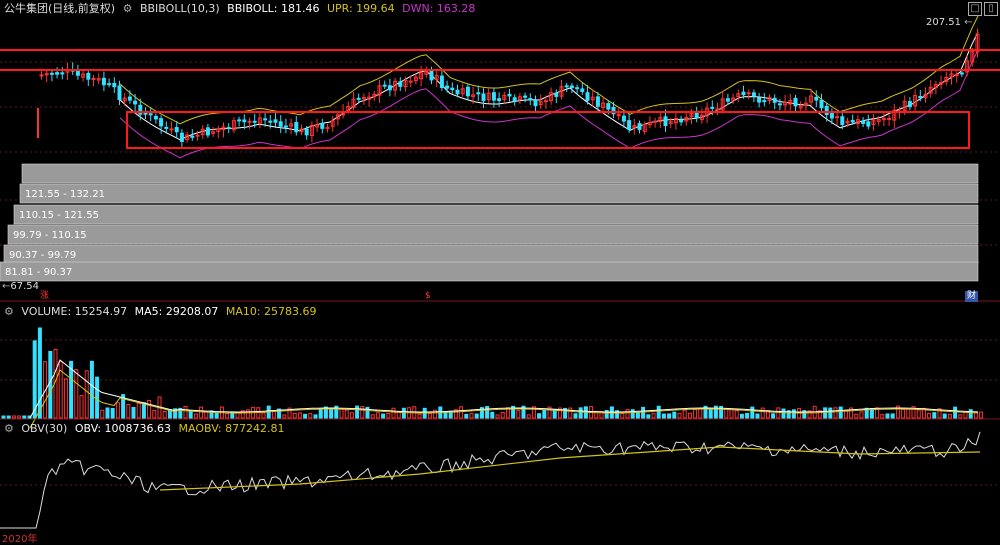  Describe the element at coordinates (123, 428) in the screenshot. I see `obv-value: OBV: 1008736.63` at that location.